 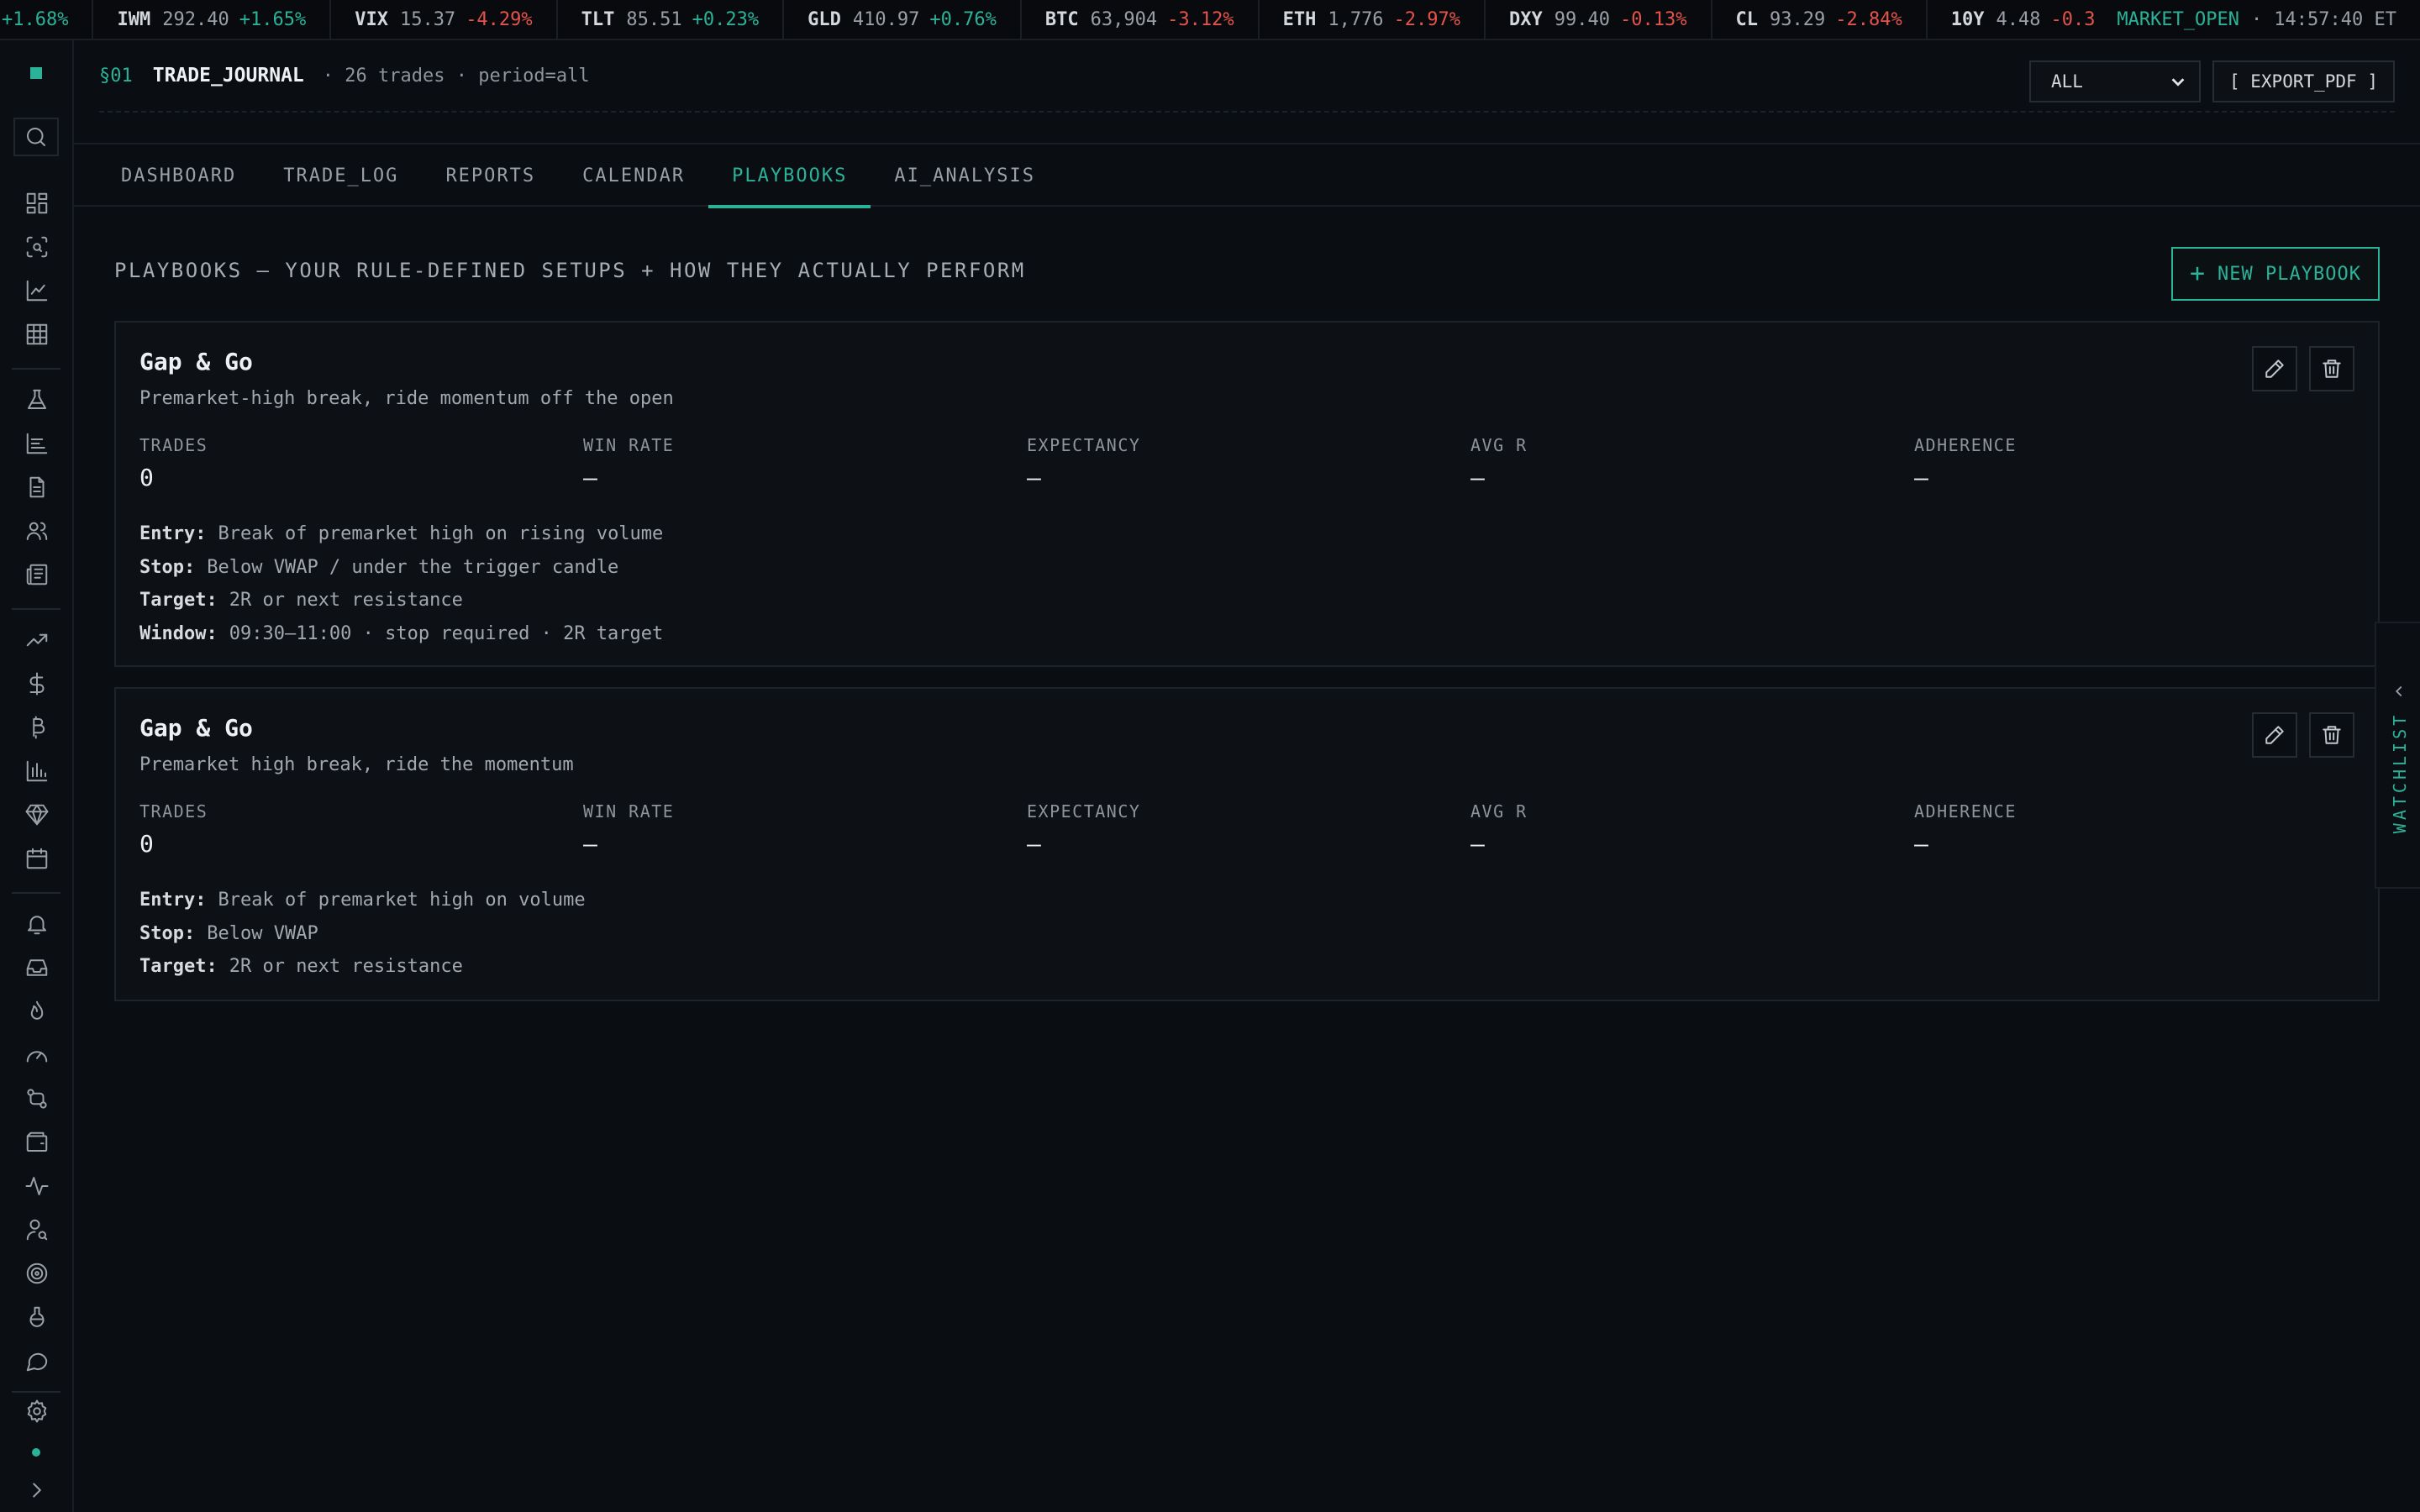 I want to click on scan-search-icon, so click(x=37, y=247).